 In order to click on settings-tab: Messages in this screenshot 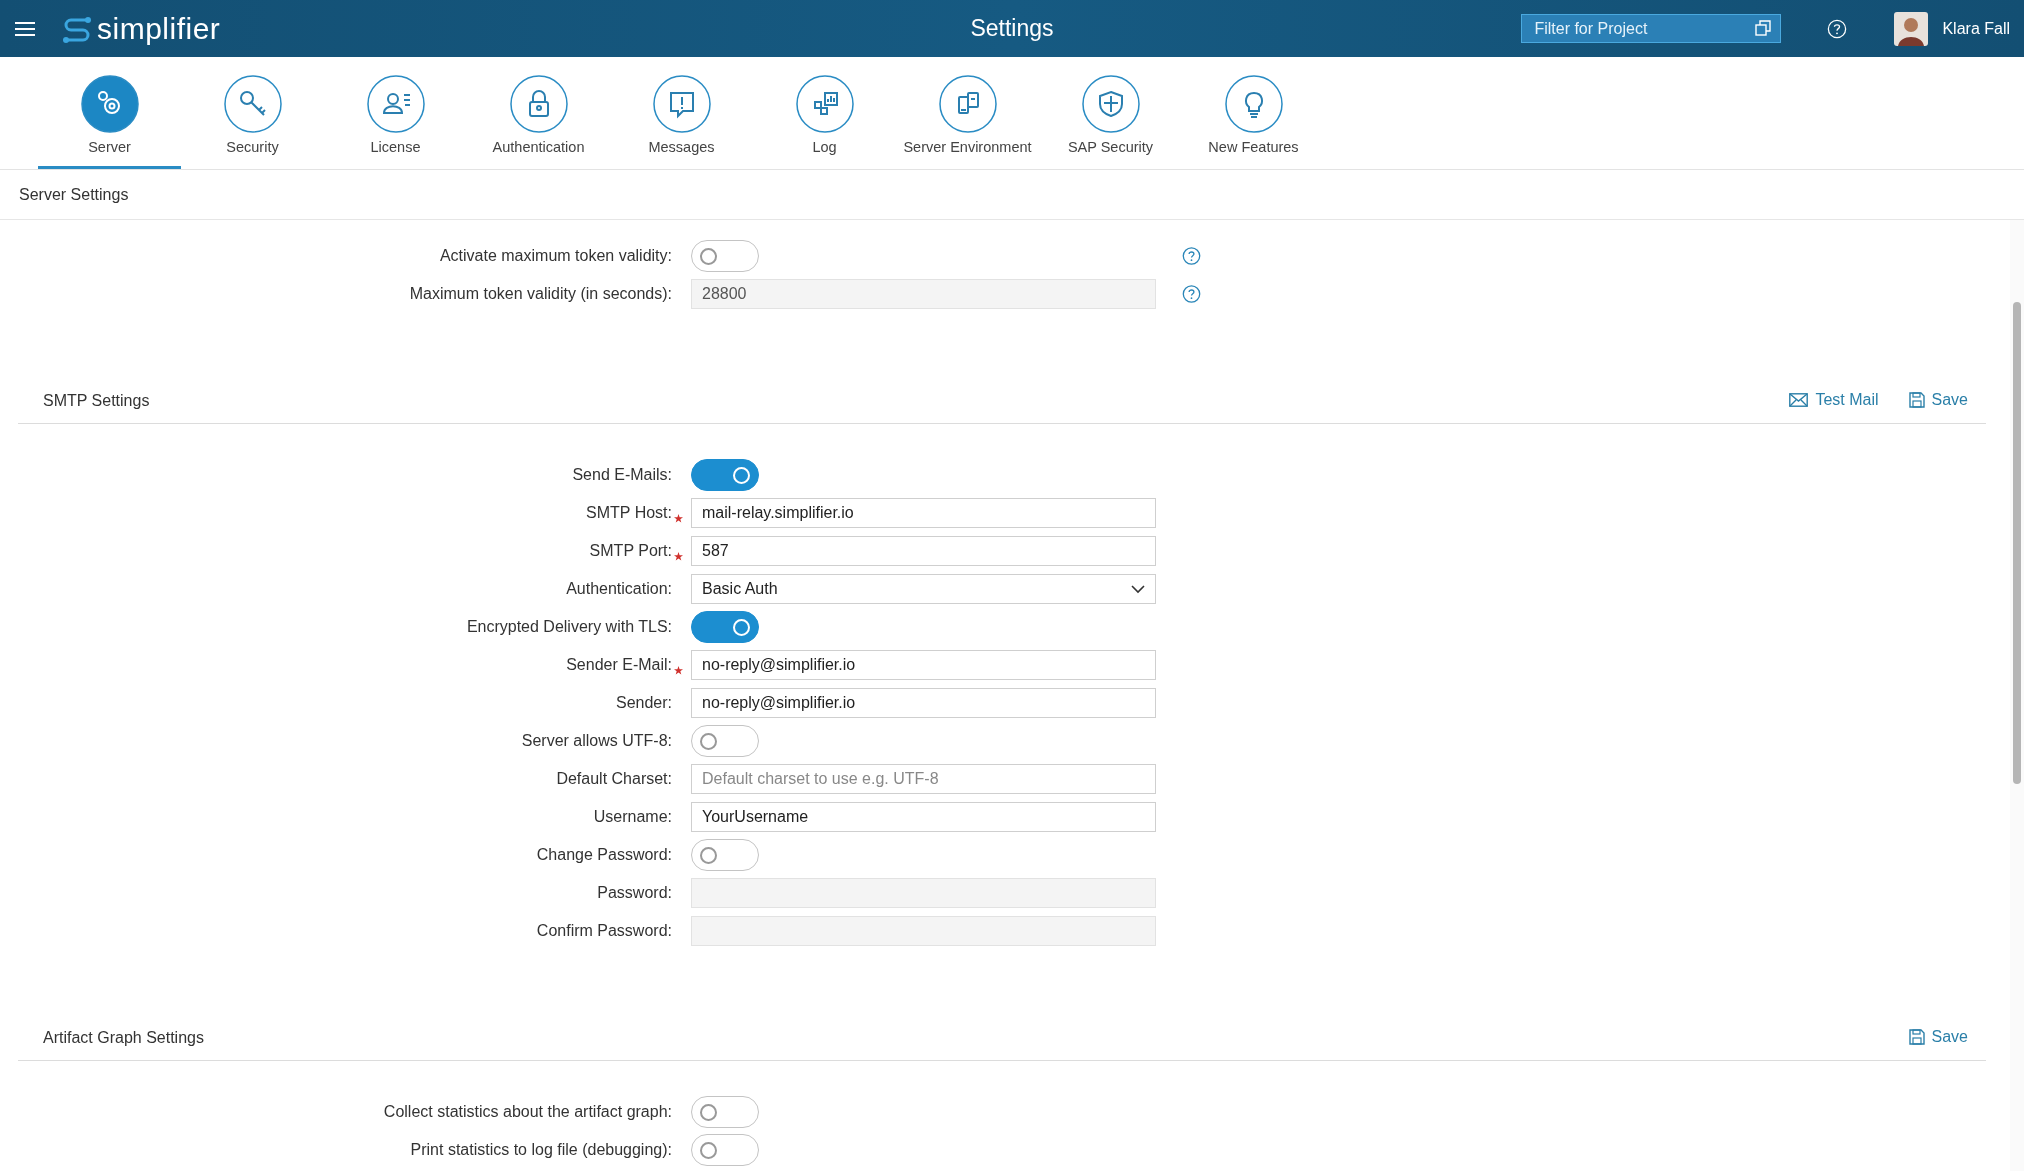, I will do `click(681, 113)`.